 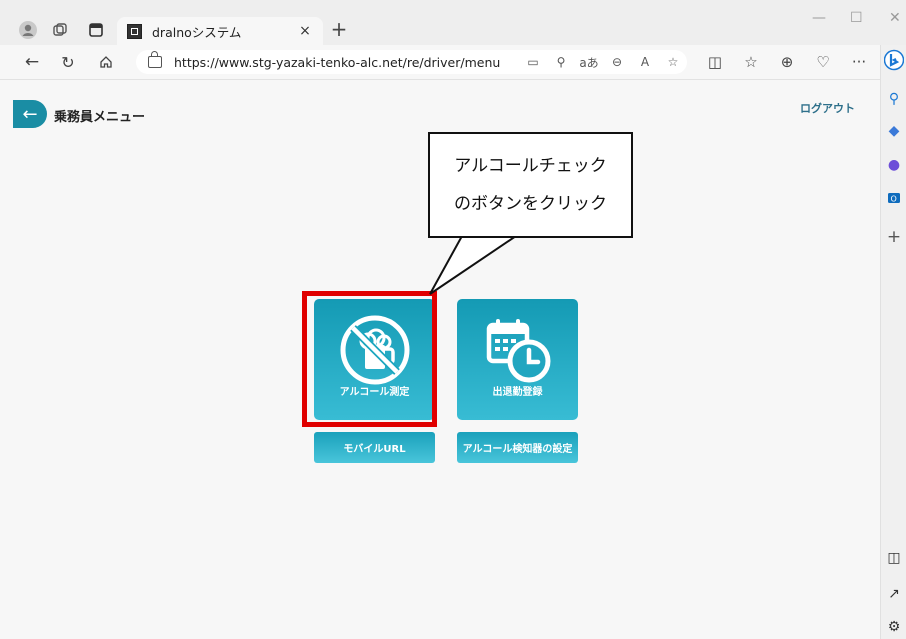 I want to click on instruction-callout: アルコールチェック のボタンをクリック, so click(x=530, y=185).